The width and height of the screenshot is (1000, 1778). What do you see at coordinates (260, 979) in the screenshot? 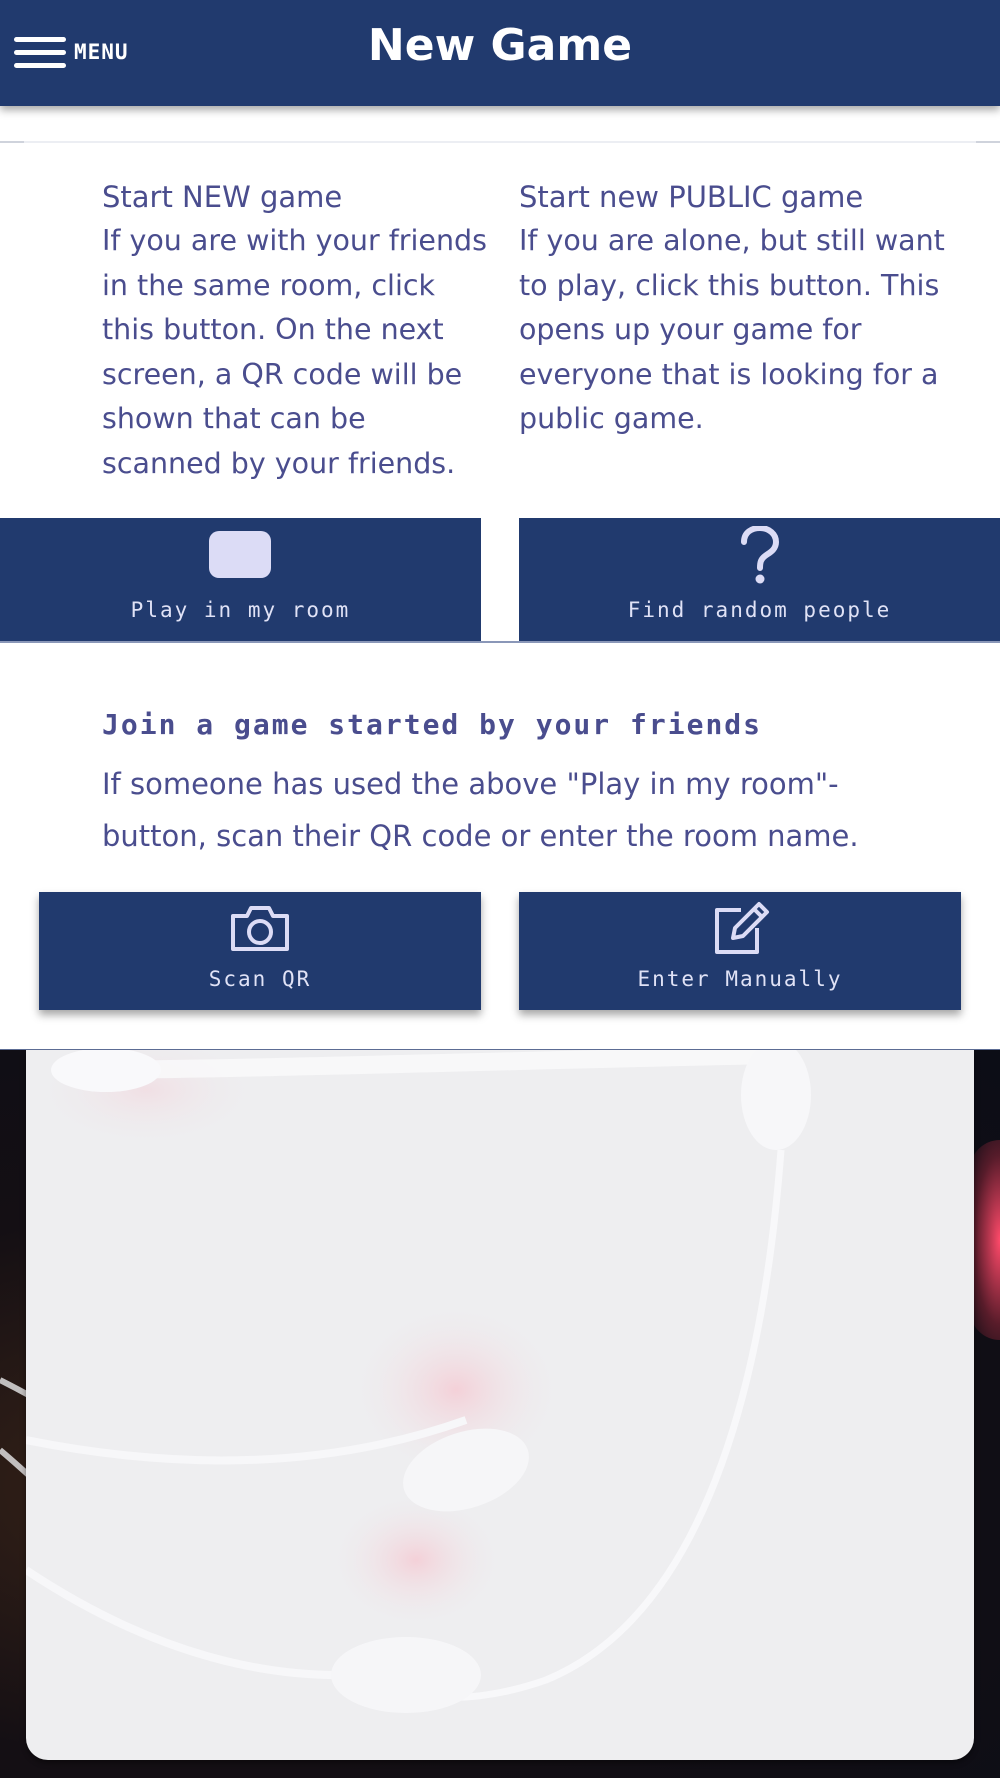
I see `scan-qr-label: Scan QR` at bounding box center [260, 979].